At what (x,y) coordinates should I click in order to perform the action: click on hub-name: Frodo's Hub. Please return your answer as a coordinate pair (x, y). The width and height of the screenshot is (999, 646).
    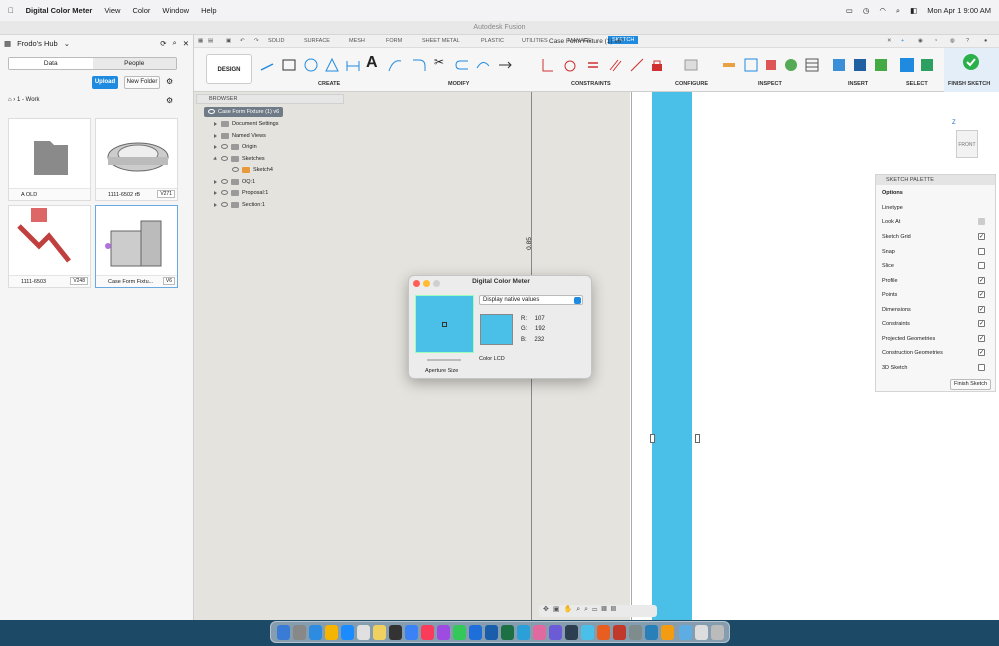
    Looking at the image, I should click on (37, 43).